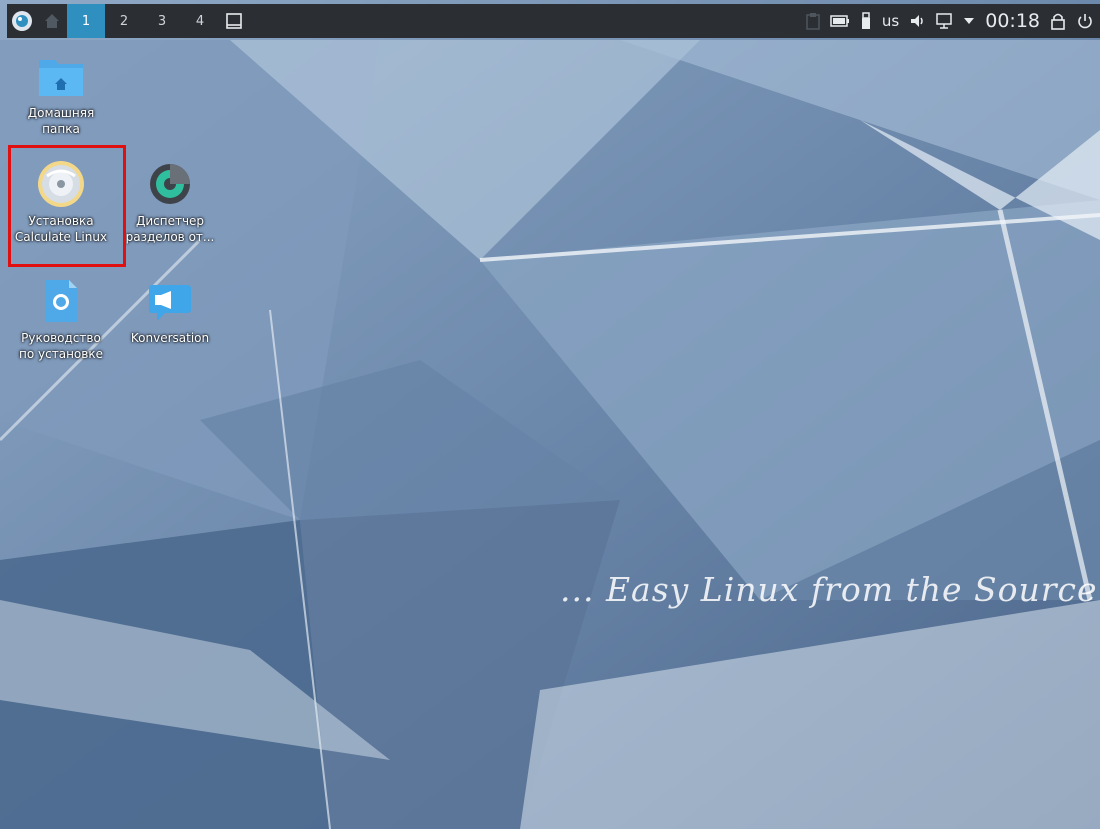 The height and width of the screenshot is (829, 1100). Describe the element at coordinates (124, 21) in the screenshot. I see `desktop-2-button: 2` at that location.